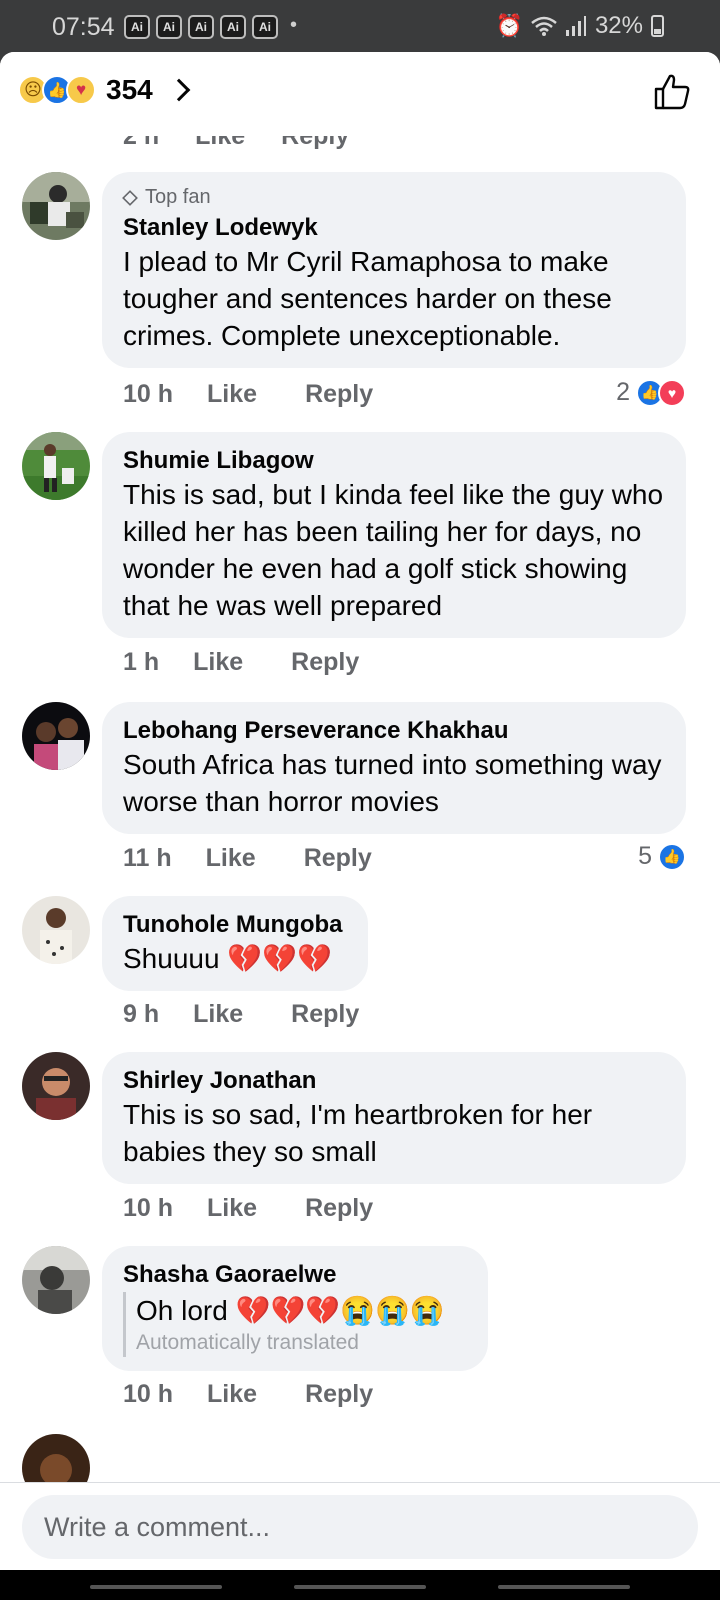 This screenshot has width=720, height=1600. Describe the element at coordinates (81, 90) in the screenshot. I see `care-reaction-icon: ♥` at that location.